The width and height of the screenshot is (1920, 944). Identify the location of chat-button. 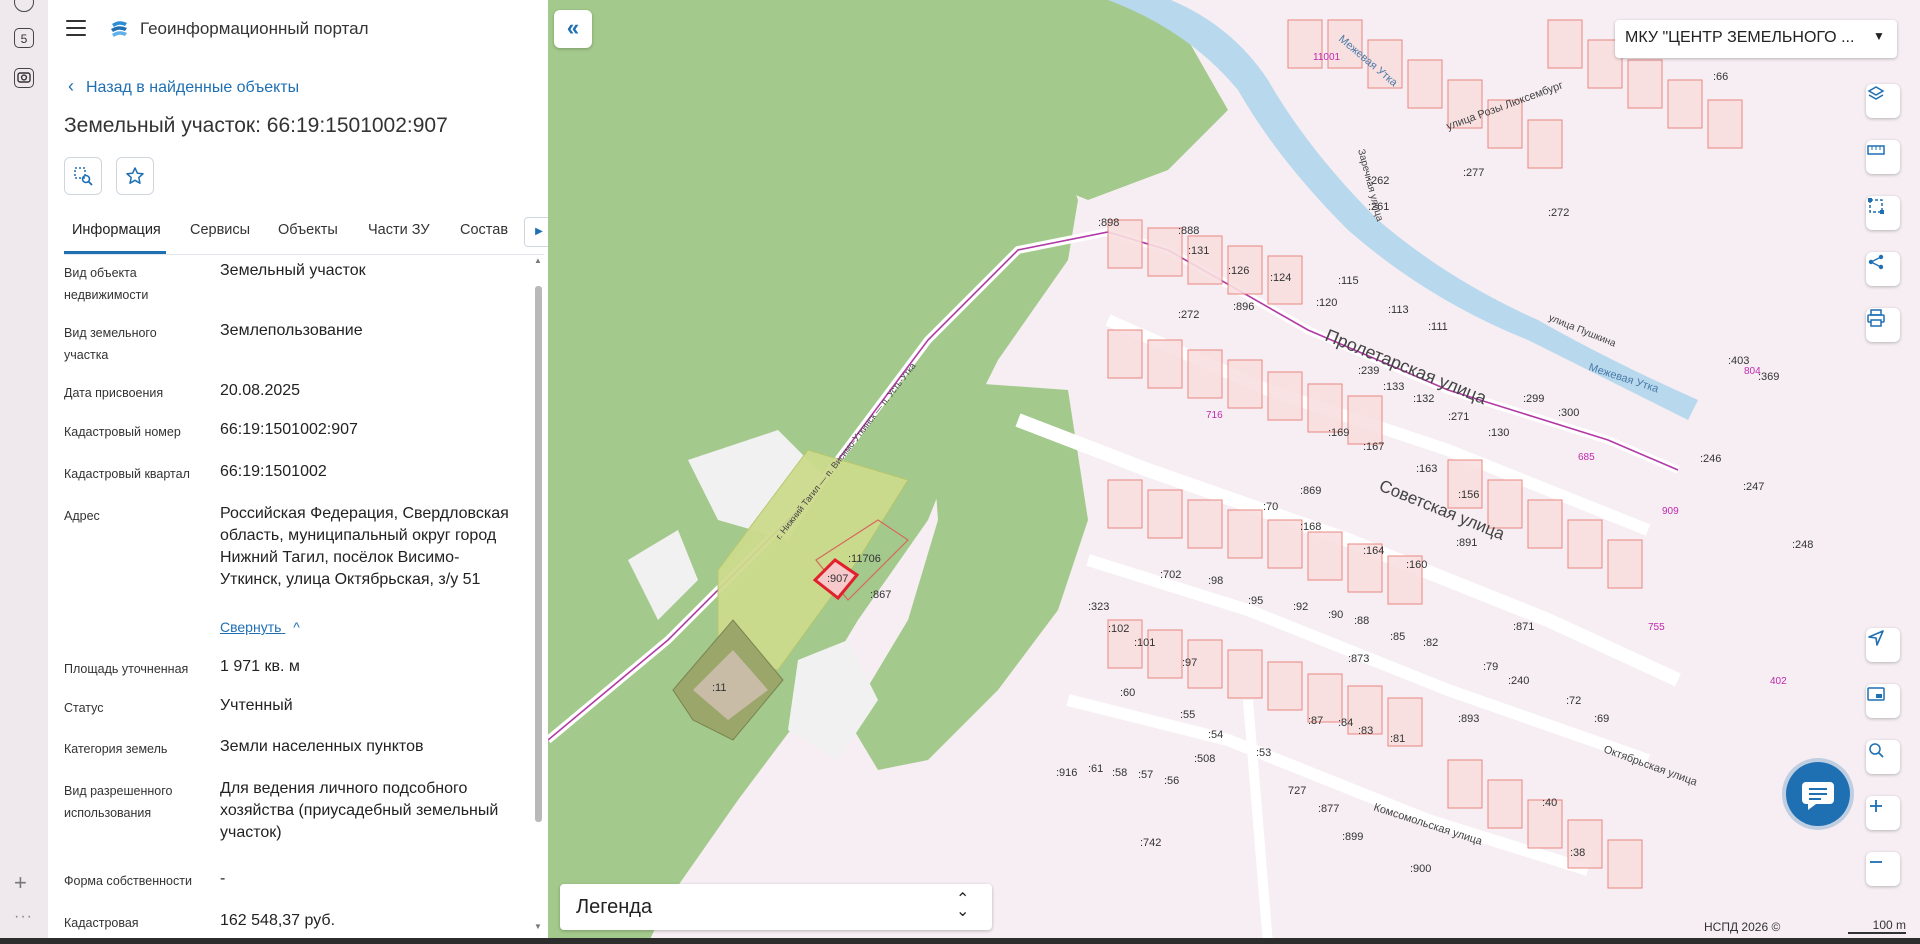
(1818, 794).